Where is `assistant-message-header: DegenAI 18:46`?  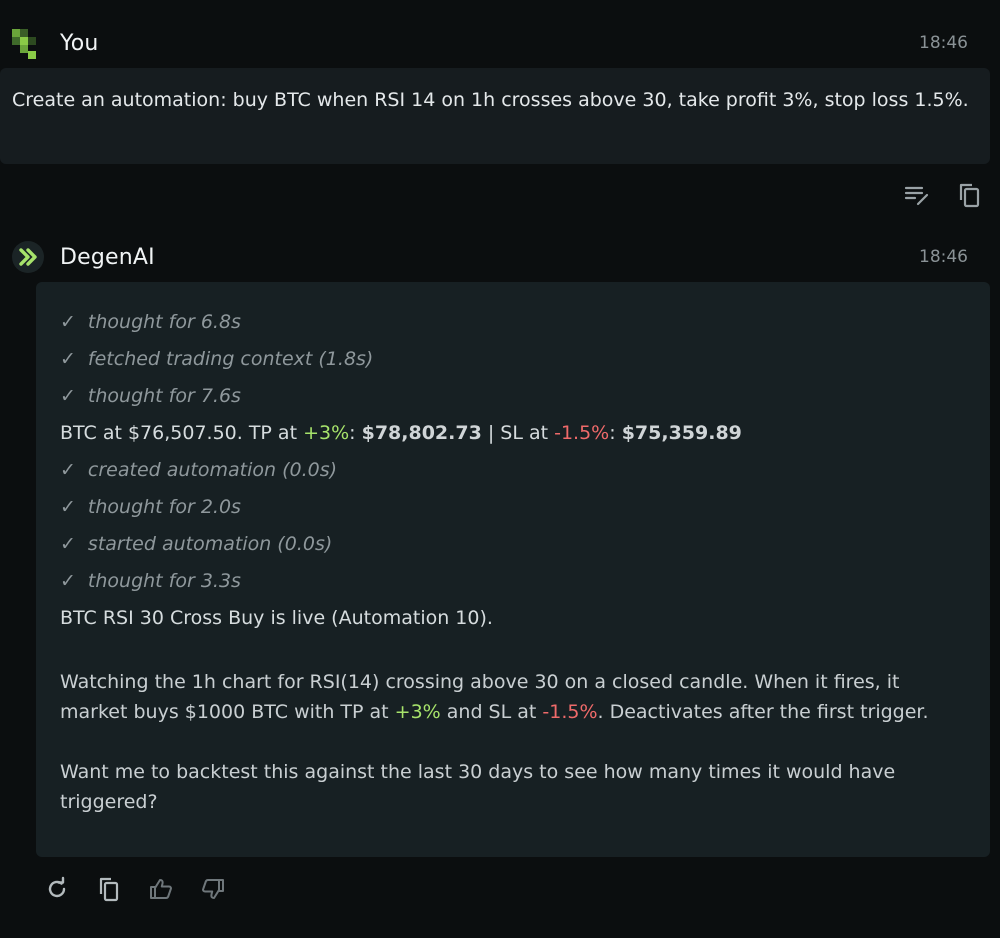 assistant-message-header: DegenAI 18:46 is located at coordinates (489, 257).